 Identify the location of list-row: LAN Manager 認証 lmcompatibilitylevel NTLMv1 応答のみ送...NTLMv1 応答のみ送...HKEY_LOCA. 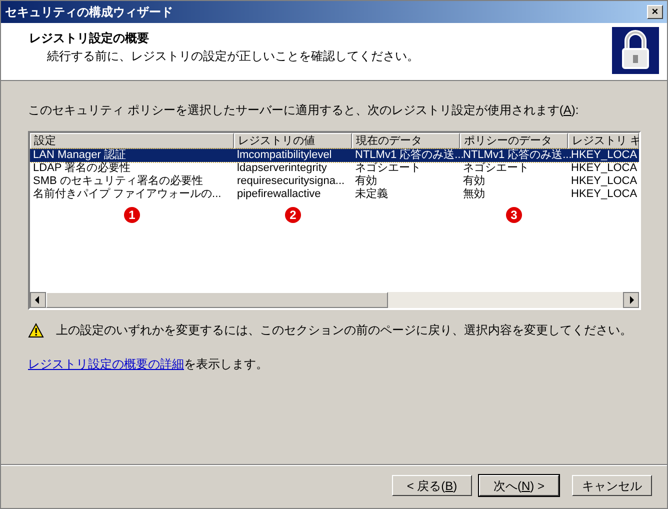
(334, 155).